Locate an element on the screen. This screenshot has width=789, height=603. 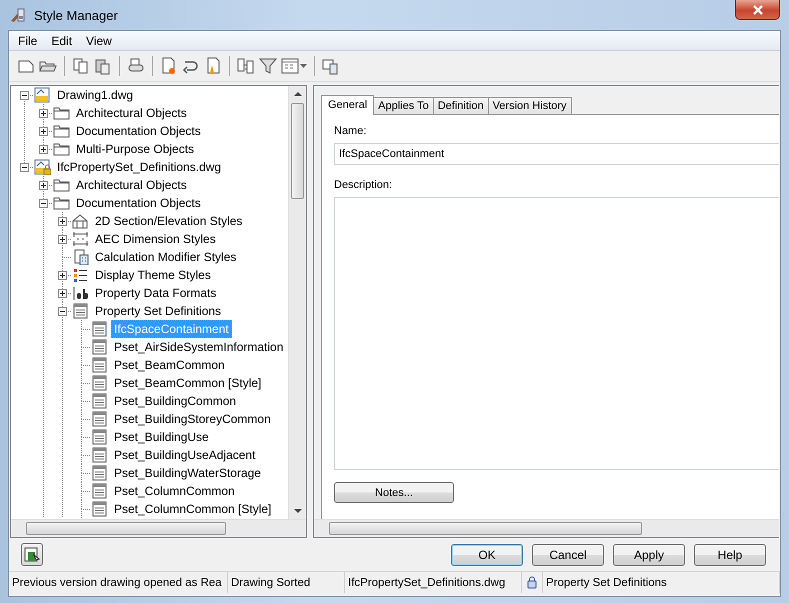
tree-item: Pset_ColumnCommon [Style] is located at coordinates (192, 509).